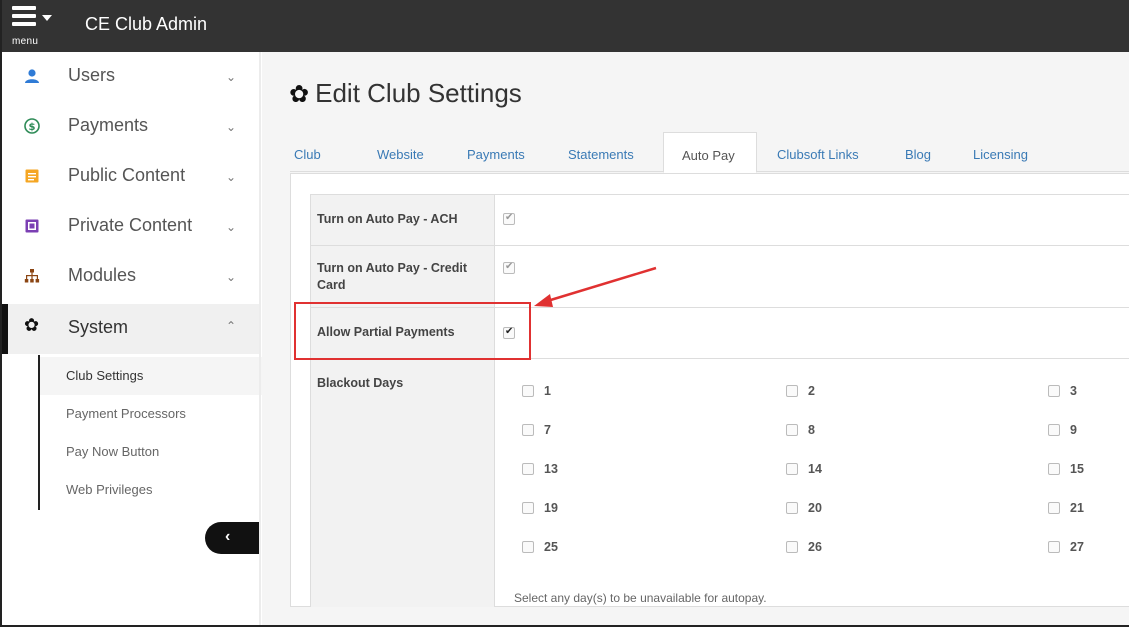 Image resolution: width=1129 pixels, height=627 pixels. Describe the element at coordinates (400, 154) in the screenshot. I see `tab-label: Website` at that location.